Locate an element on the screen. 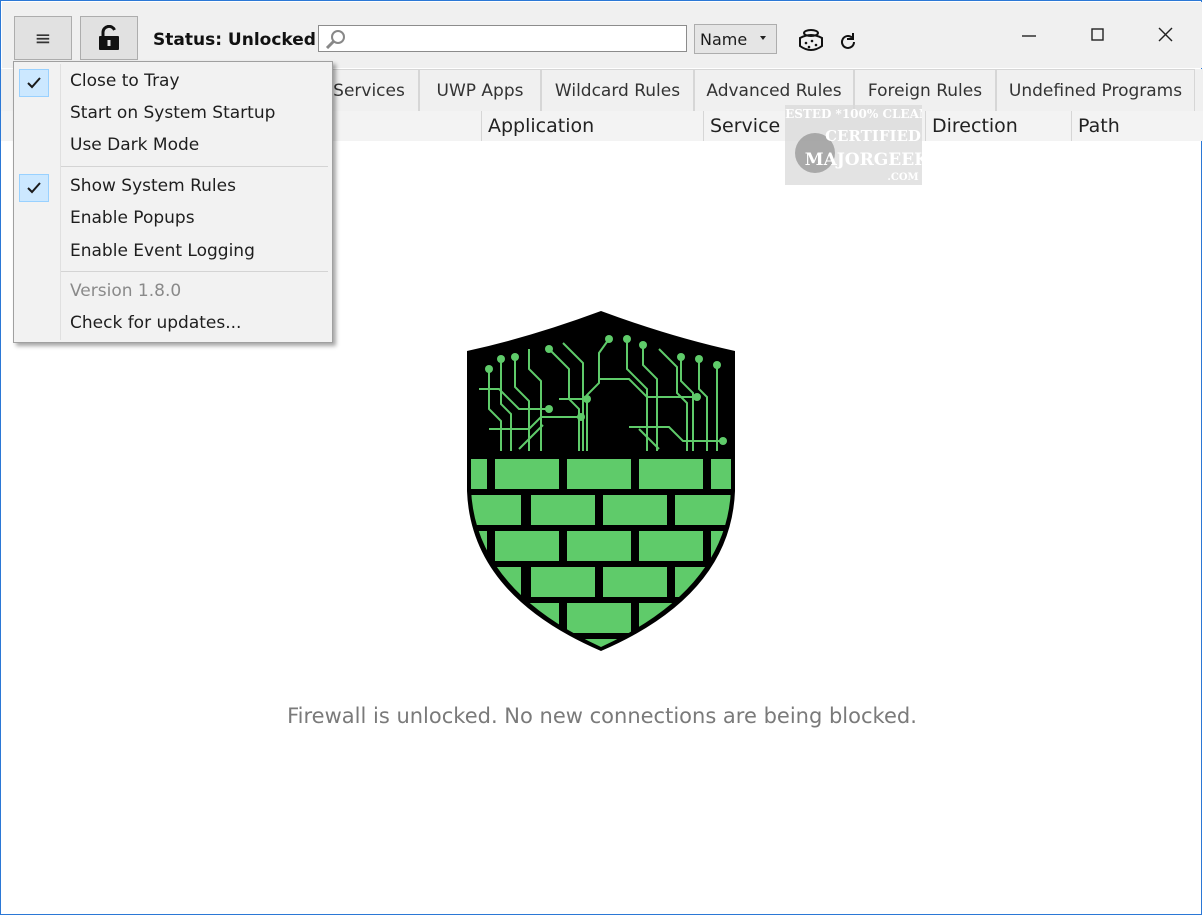  lock-toggle-button is located at coordinates (109, 38).